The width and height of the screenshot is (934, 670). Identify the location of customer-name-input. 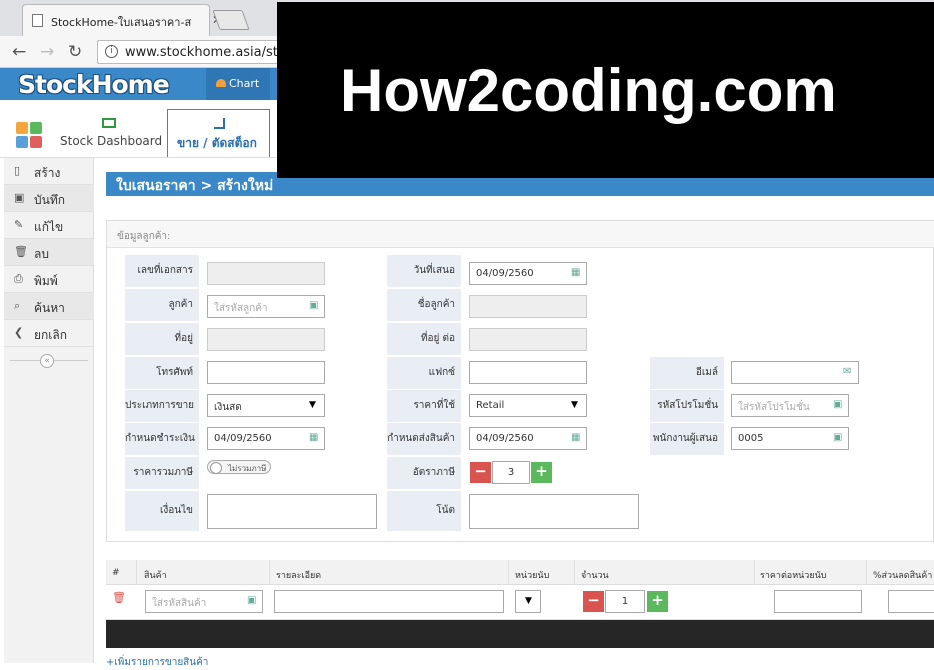
(528, 306).